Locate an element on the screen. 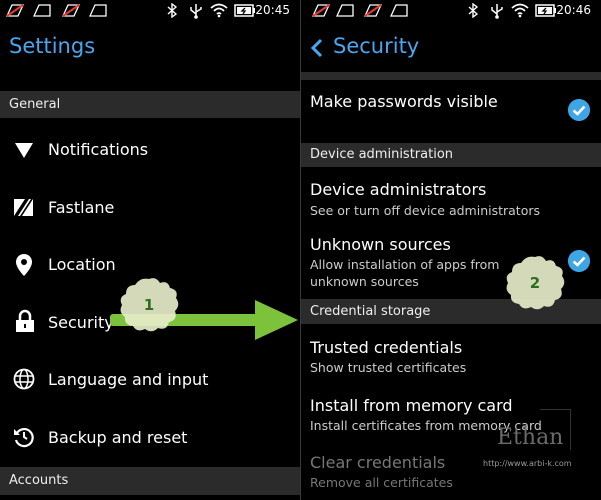 The height and width of the screenshot is (500, 601). settings-item-notifications: Notifications is located at coordinates (150, 150).